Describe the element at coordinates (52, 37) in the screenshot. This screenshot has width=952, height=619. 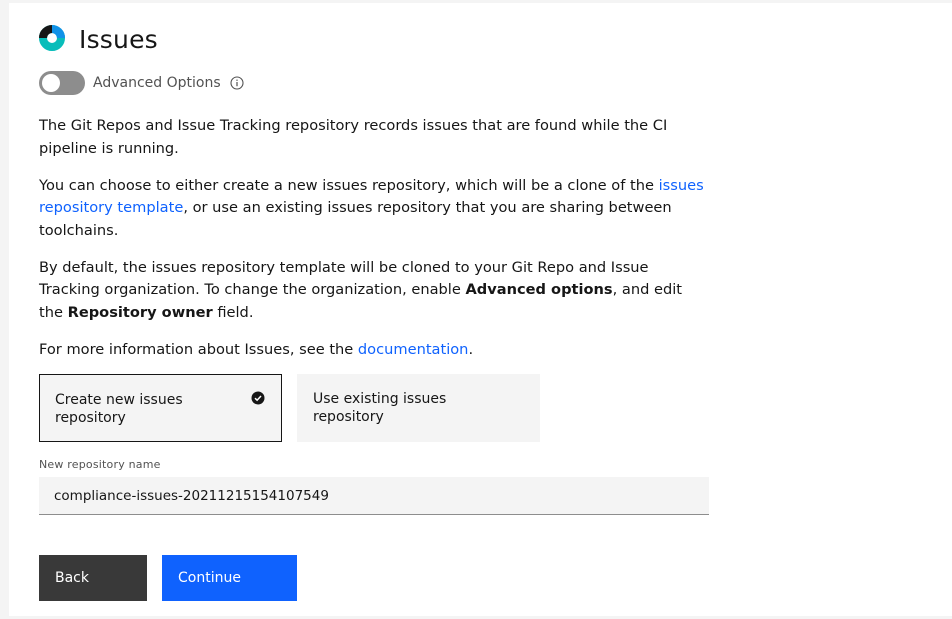
I see `issues-ring-icon` at that location.